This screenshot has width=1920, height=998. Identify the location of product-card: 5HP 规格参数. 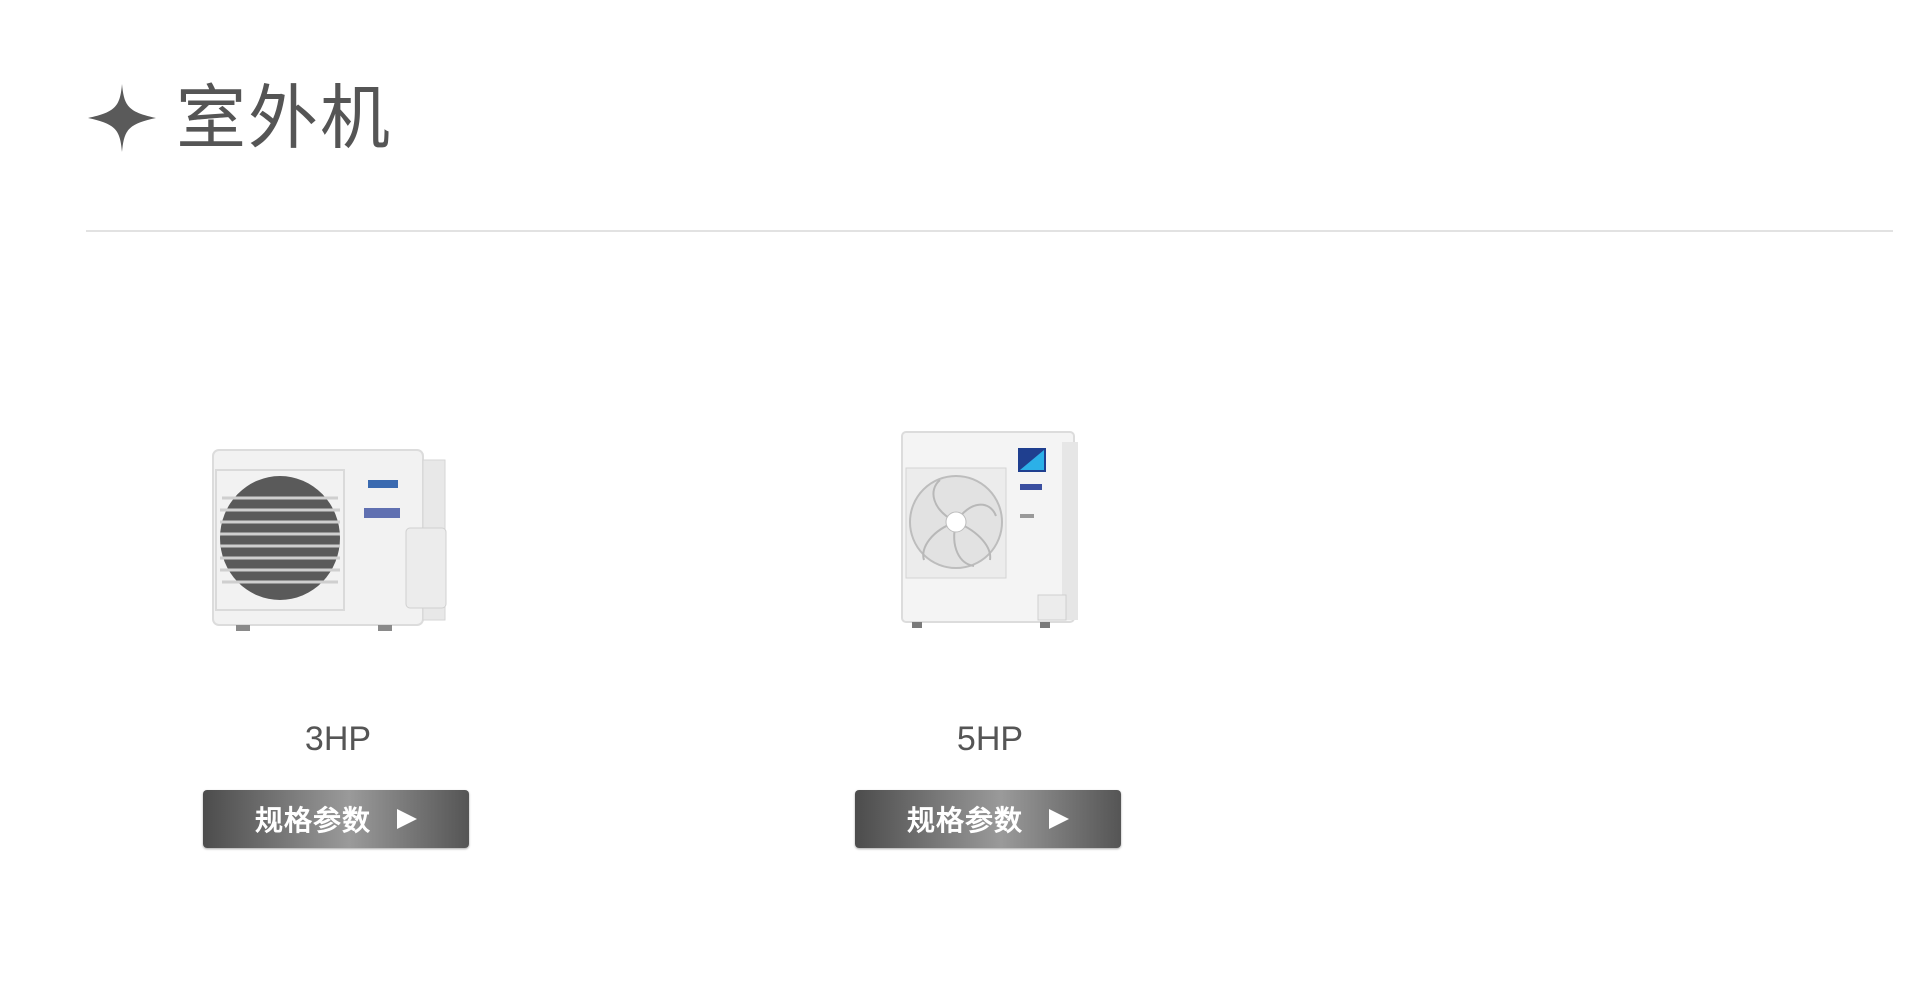
(990, 634).